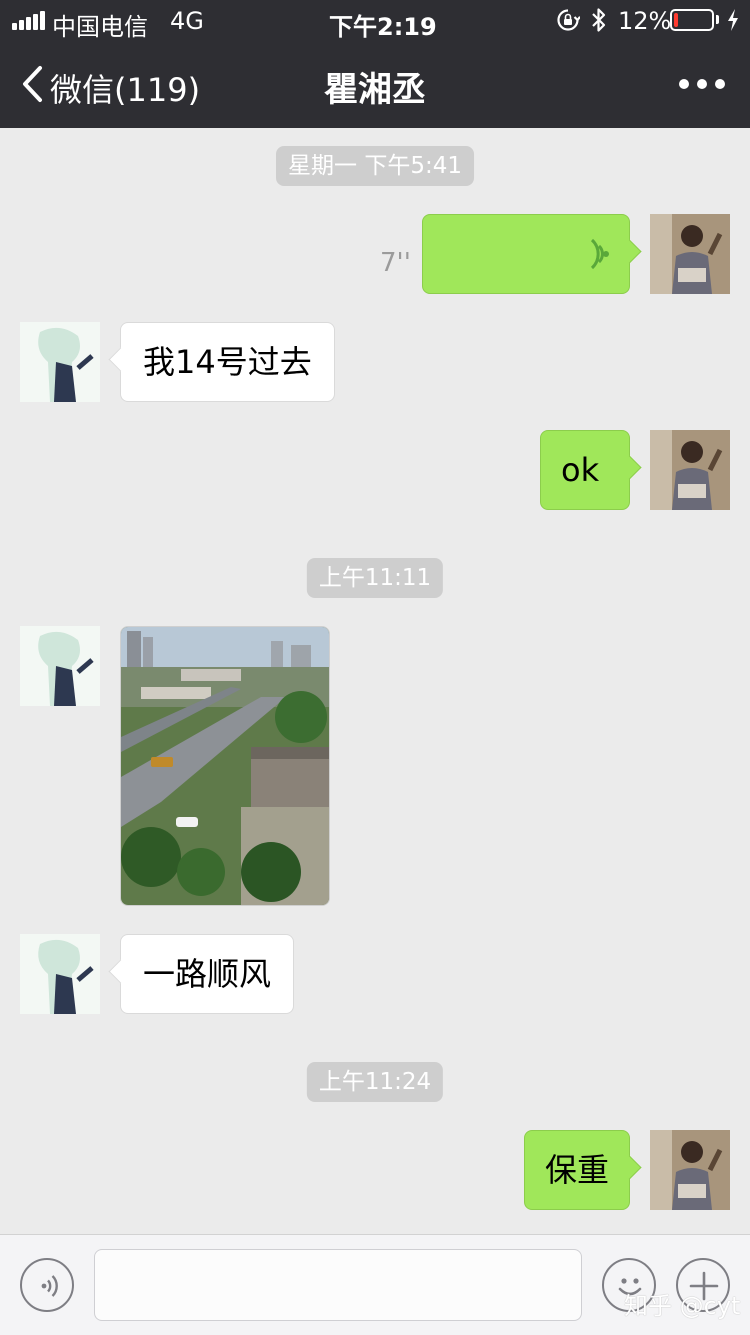  Describe the element at coordinates (375, 578) in the screenshot. I see `message-timestamp: 上午11:11` at that location.